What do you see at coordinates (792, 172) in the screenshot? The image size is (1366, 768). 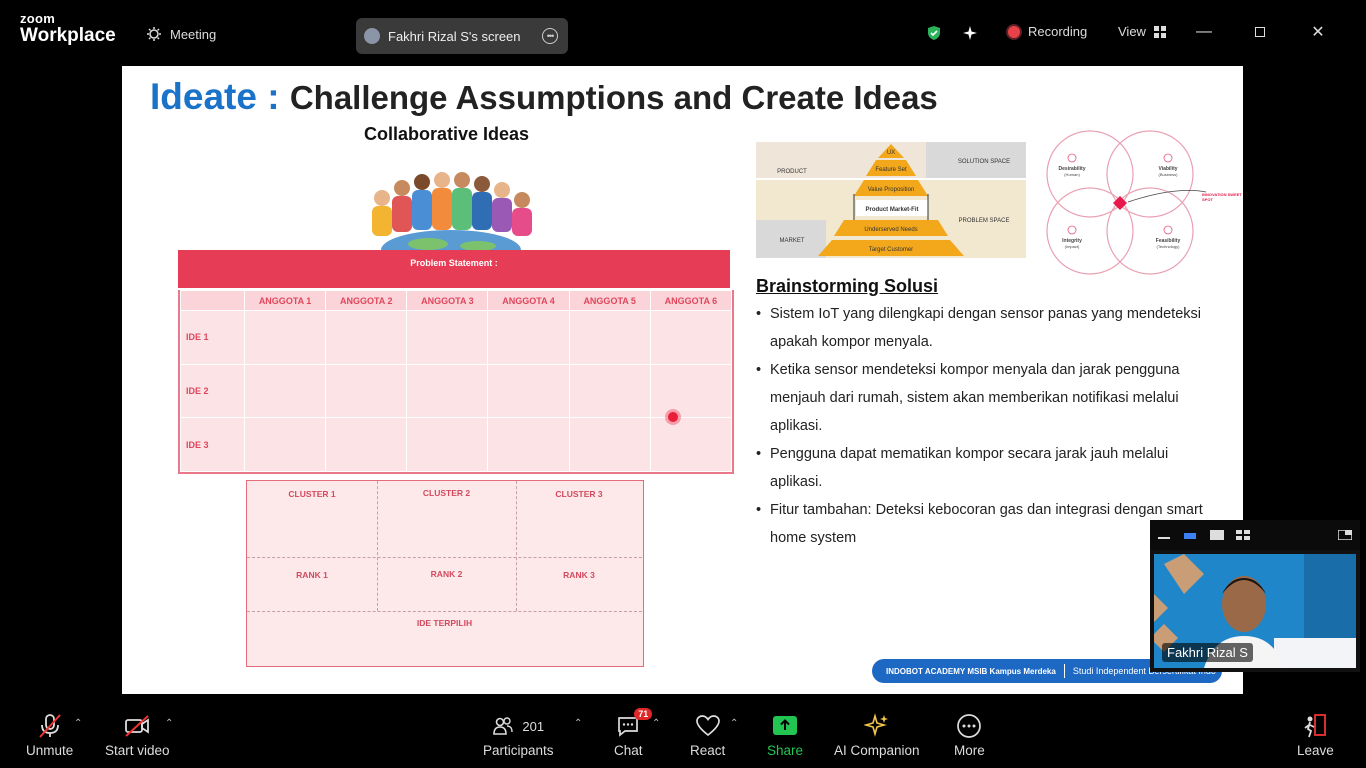 I see `pyramid-side-label: PRODUCT` at bounding box center [792, 172].